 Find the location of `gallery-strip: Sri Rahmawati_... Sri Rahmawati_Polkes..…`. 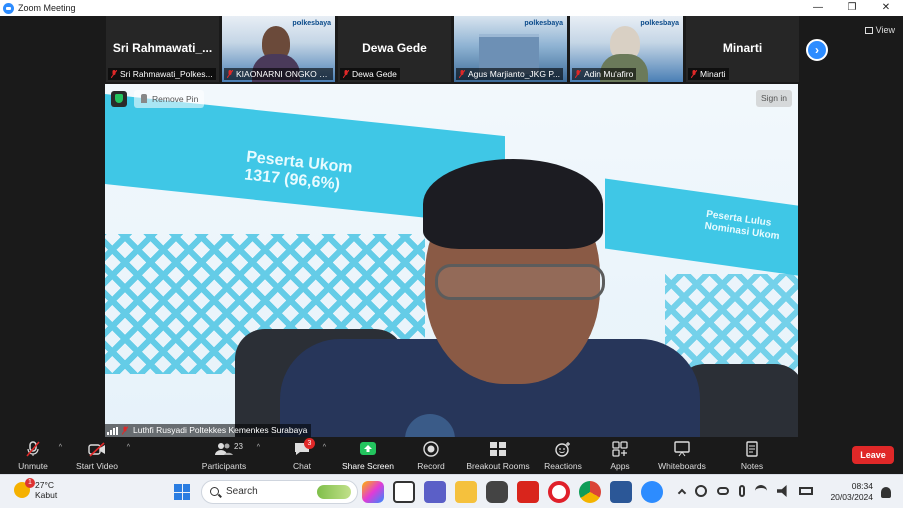

gallery-strip: Sri Rahmawati_... Sri Rahmawati_Polkes..… is located at coordinates (456, 50).